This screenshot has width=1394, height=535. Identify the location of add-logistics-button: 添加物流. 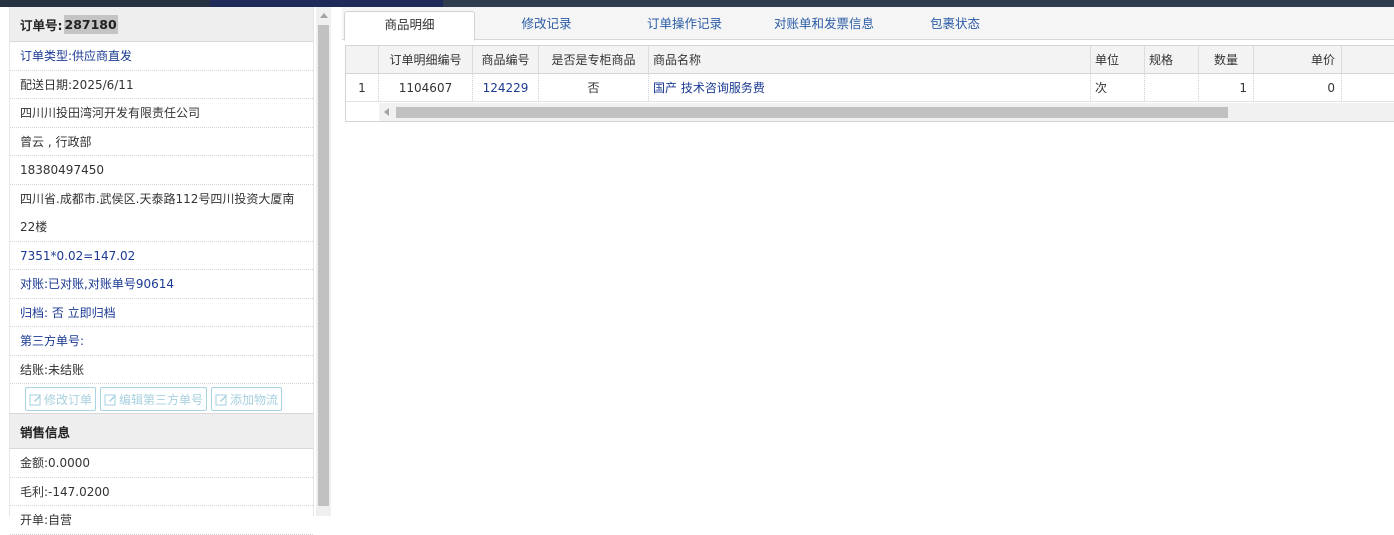
(247, 399).